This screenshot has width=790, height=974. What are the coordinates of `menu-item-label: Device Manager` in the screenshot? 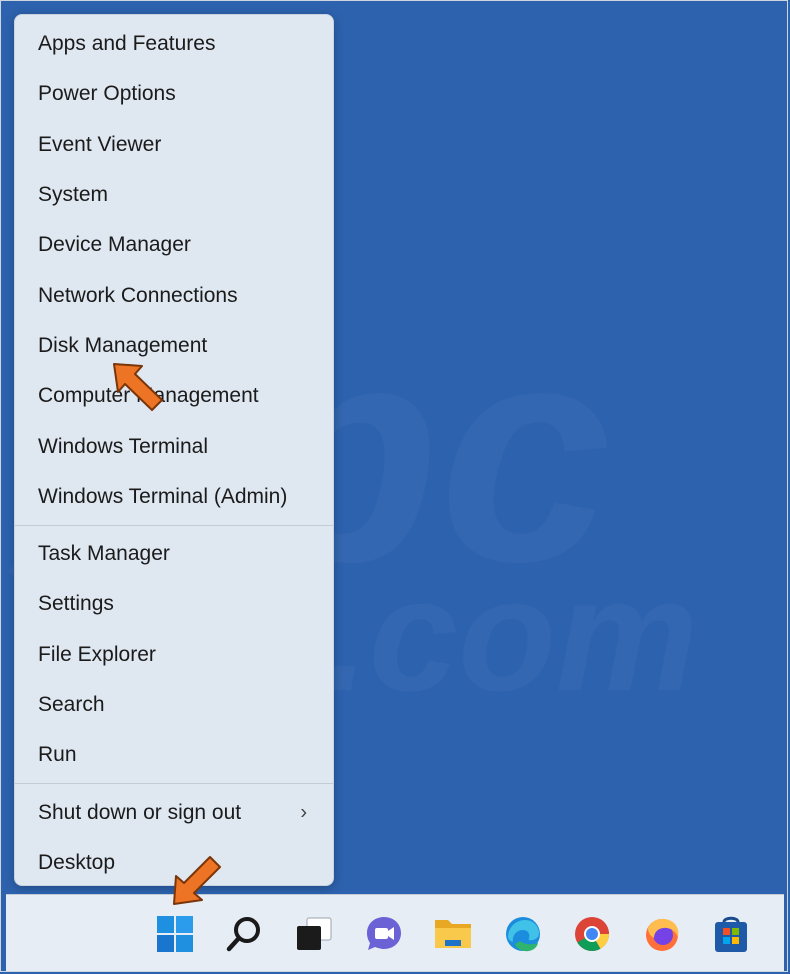 It's located at (114, 245).